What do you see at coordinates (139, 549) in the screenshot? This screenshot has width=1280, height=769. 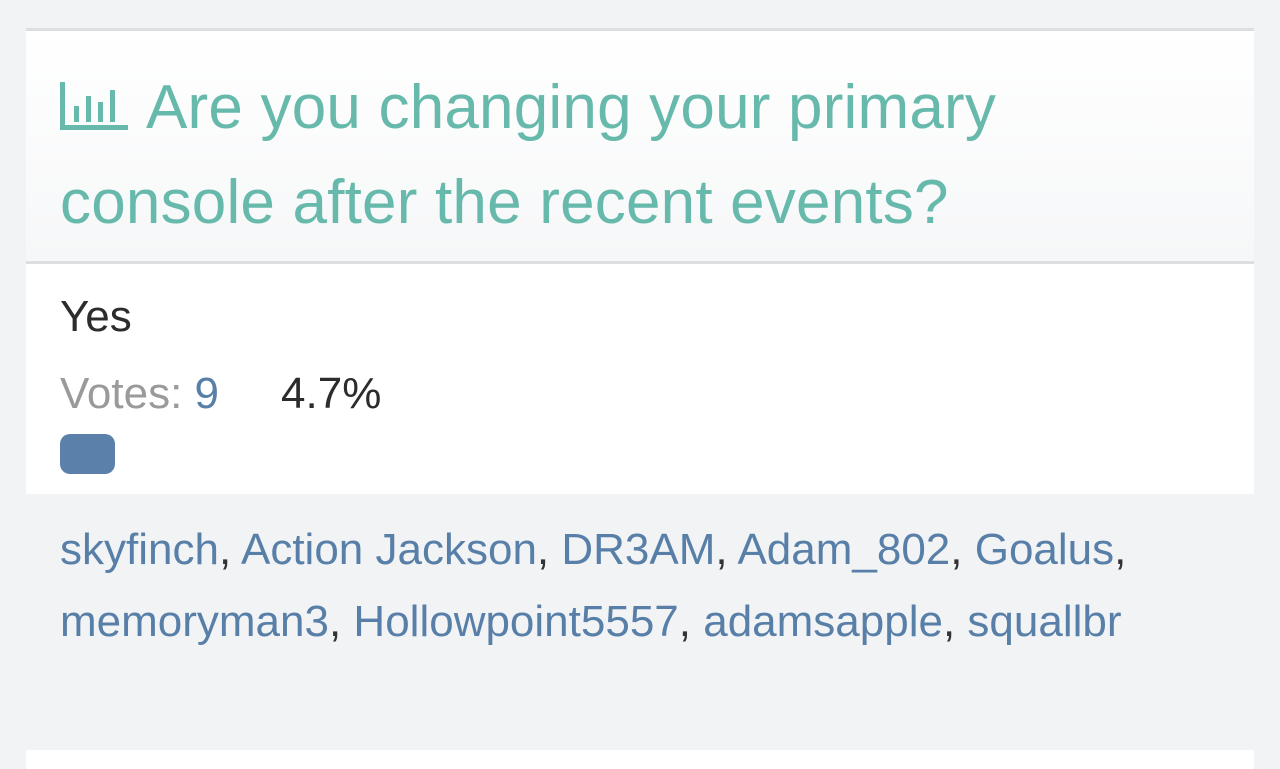 I see `voter-name-link: skyfinch` at bounding box center [139, 549].